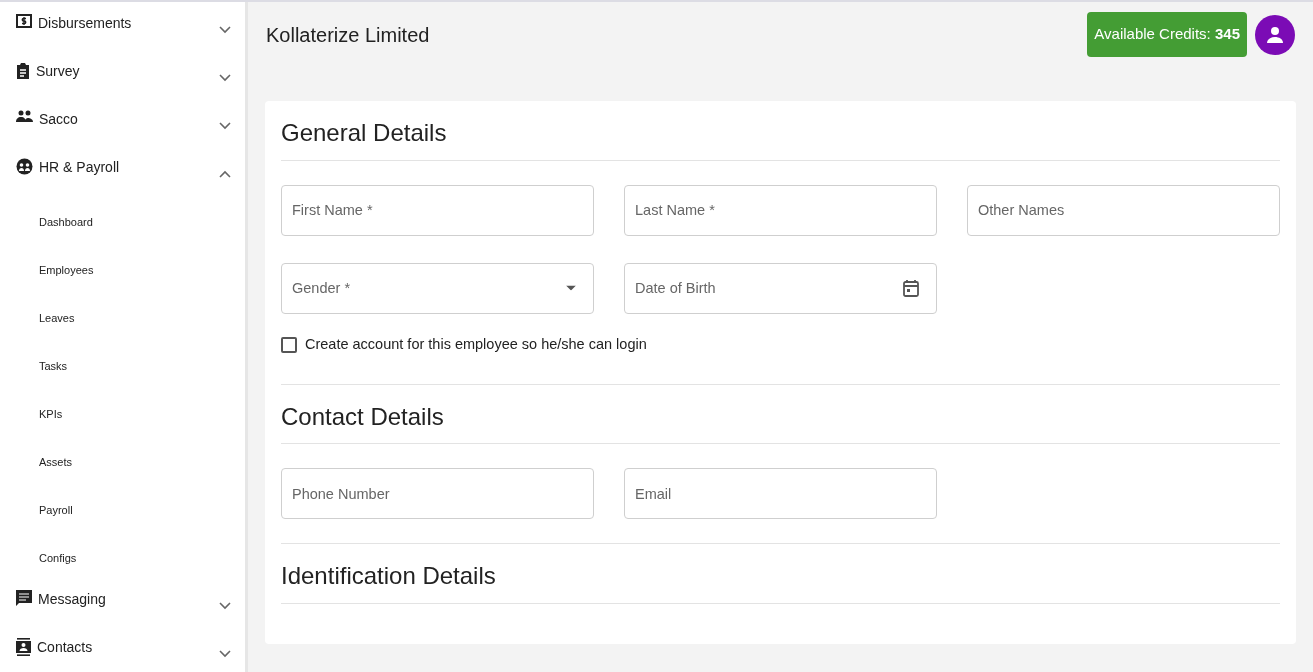  What do you see at coordinates (911, 288) in the screenshot?
I see `calendar-icon` at bounding box center [911, 288].